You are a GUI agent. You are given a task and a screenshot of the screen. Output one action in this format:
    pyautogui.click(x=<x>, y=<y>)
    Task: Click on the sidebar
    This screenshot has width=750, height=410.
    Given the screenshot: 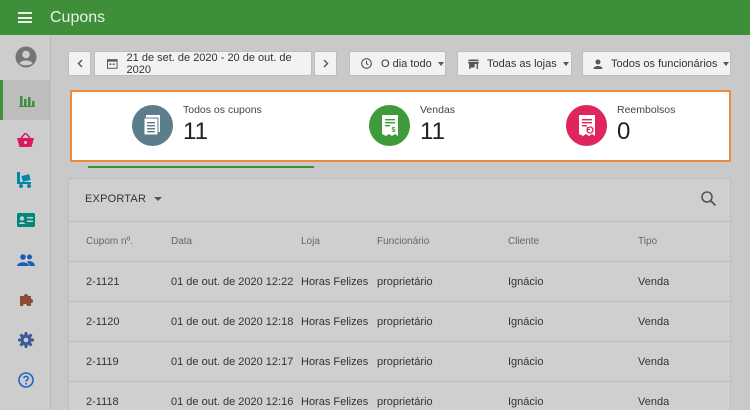 What is the action you would take?
    pyautogui.click(x=25, y=222)
    